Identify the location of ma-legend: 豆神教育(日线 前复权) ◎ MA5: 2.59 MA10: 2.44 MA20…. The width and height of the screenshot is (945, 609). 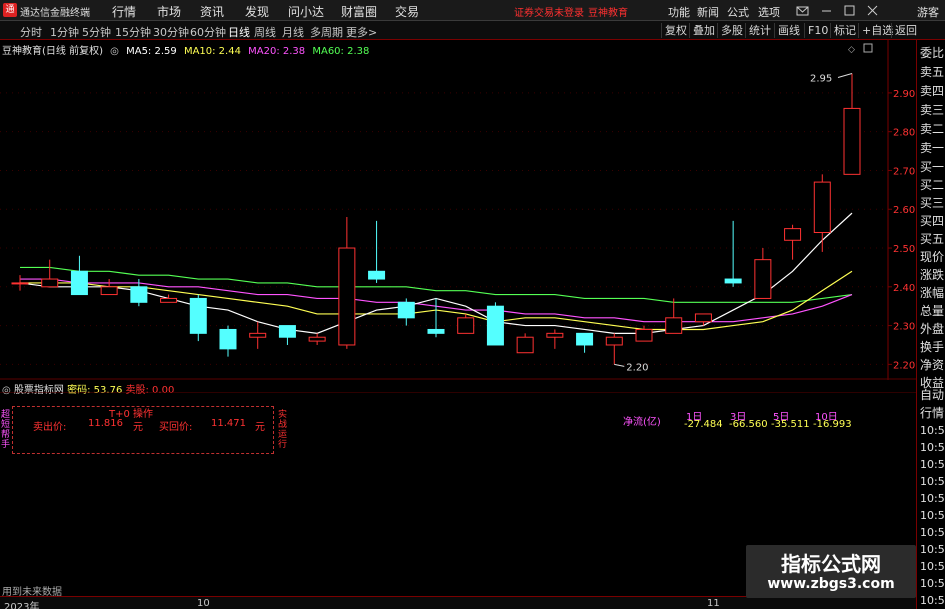
(187, 49).